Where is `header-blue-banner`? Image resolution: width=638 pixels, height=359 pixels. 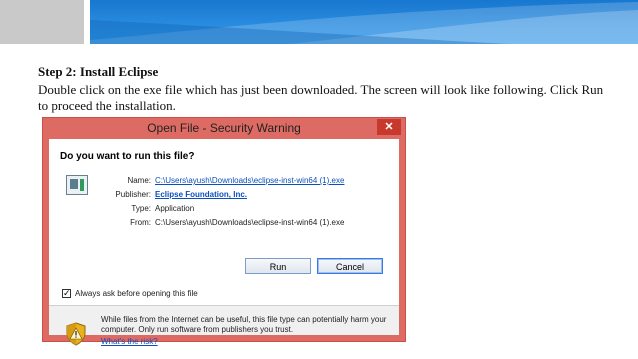 header-blue-banner is located at coordinates (364, 22).